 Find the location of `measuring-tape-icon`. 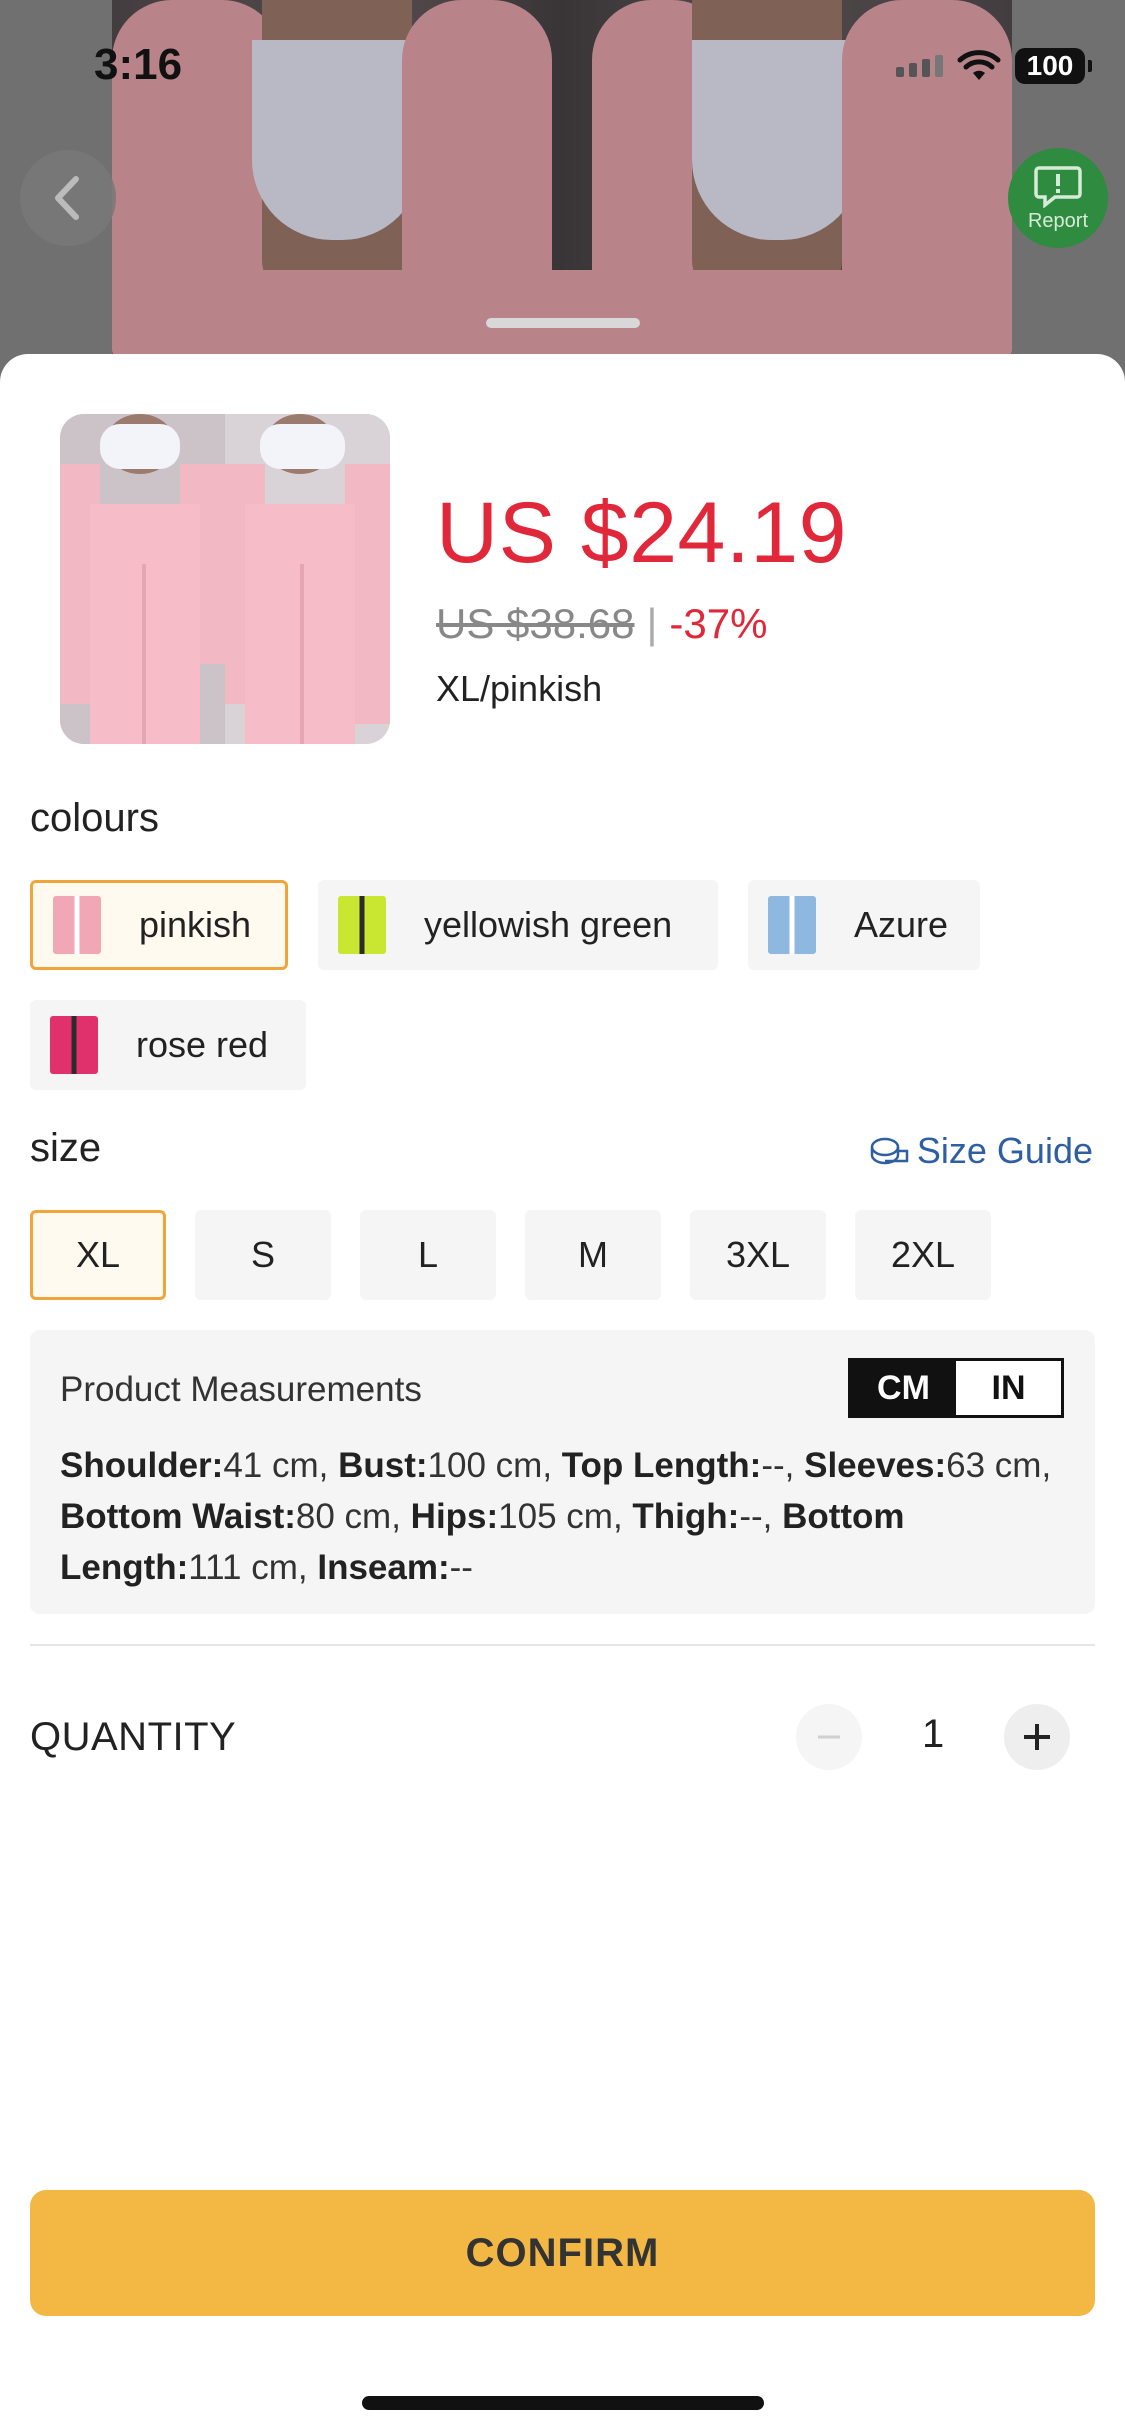

measuring-tape-icon is located at coordinates (889, 1151).